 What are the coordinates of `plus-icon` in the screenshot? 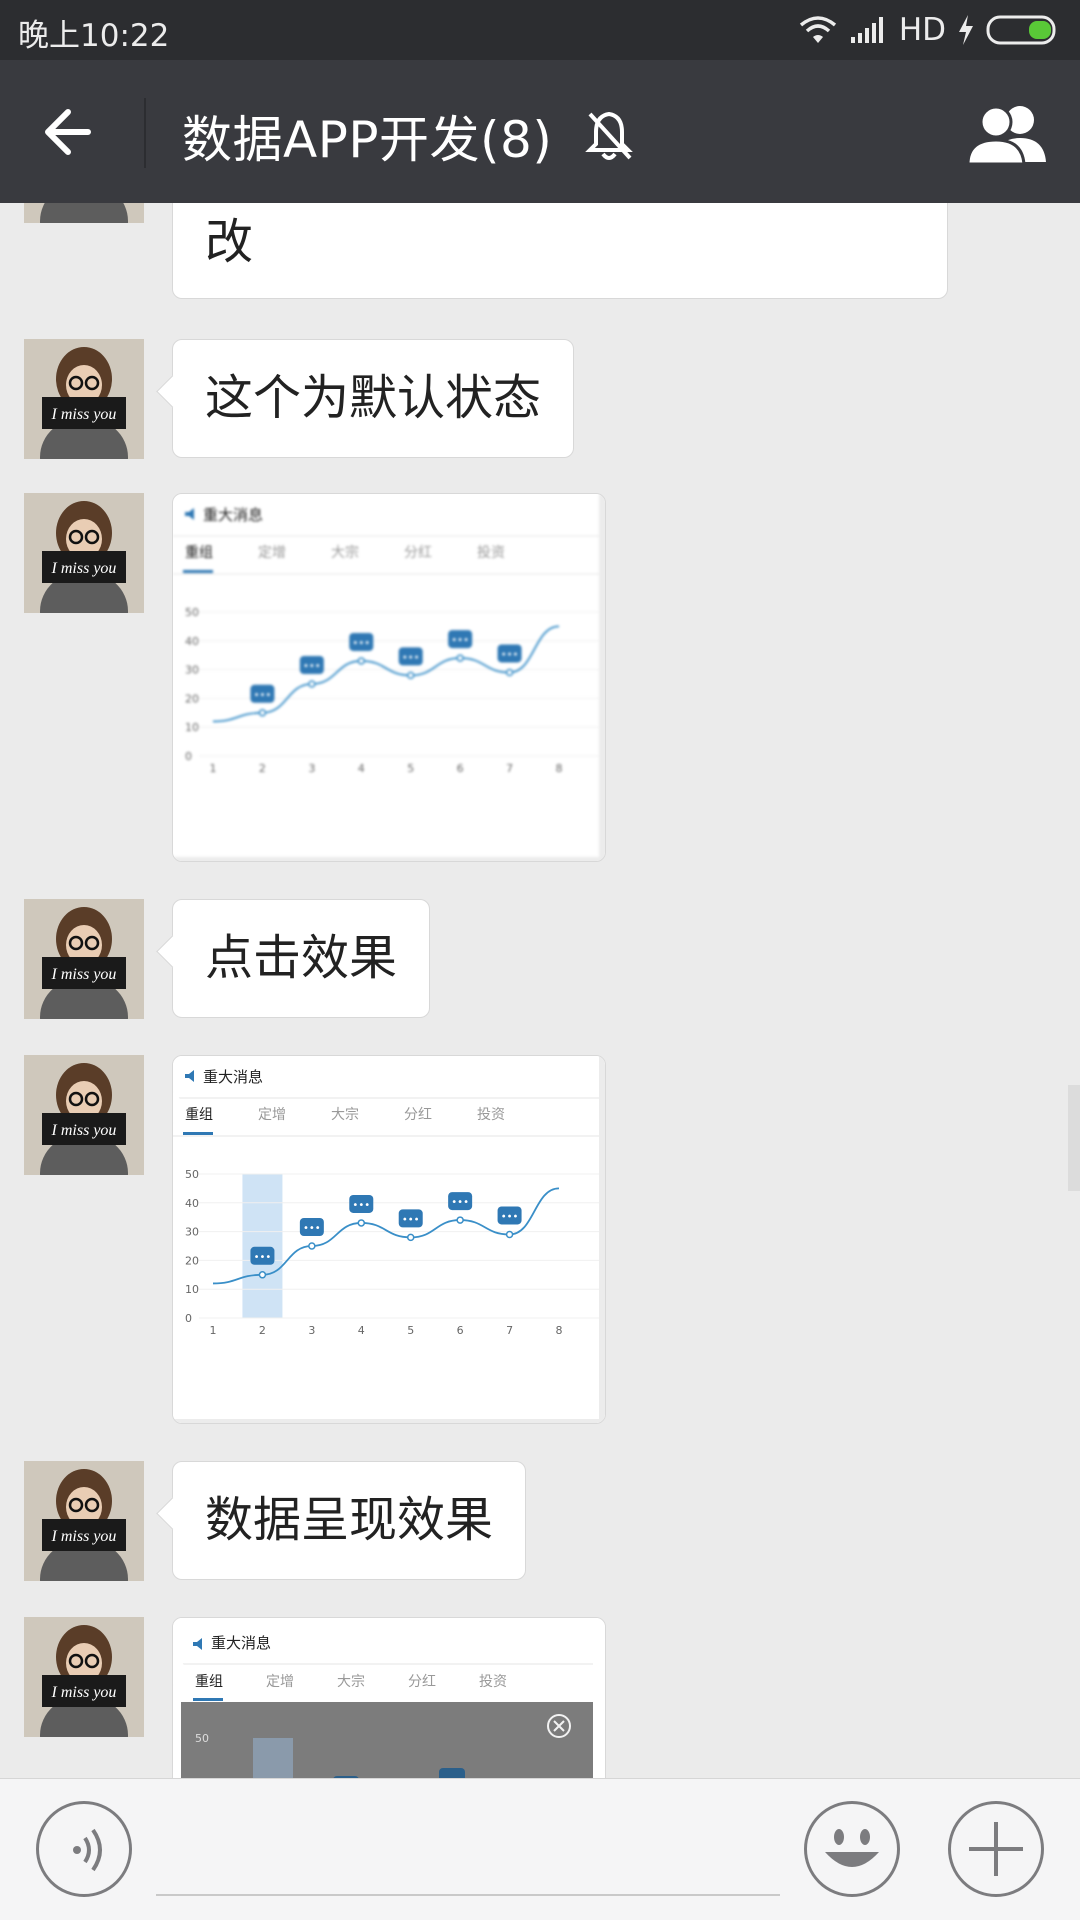 It's located at (996, 1849).